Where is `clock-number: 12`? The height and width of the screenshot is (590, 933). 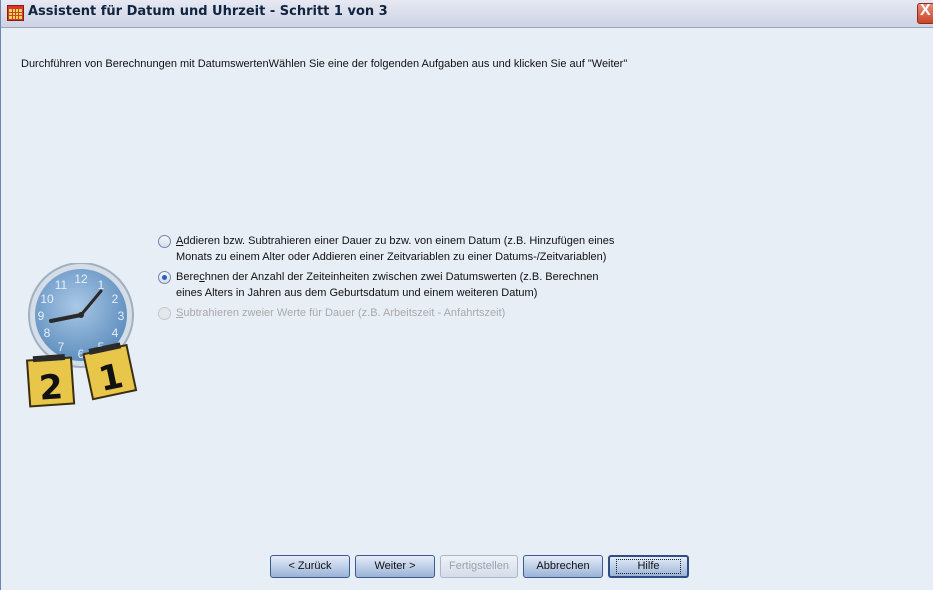 clock-number: 12 is located at coordinates (81, 279).